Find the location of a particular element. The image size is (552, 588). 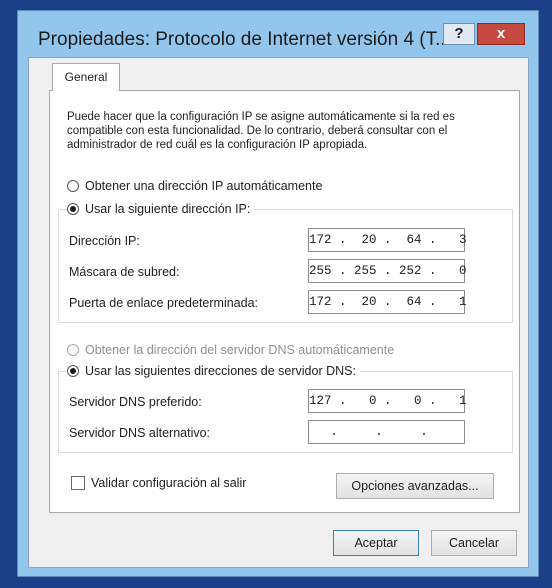

dns-auto-radio is located at coordinates (73, 350).